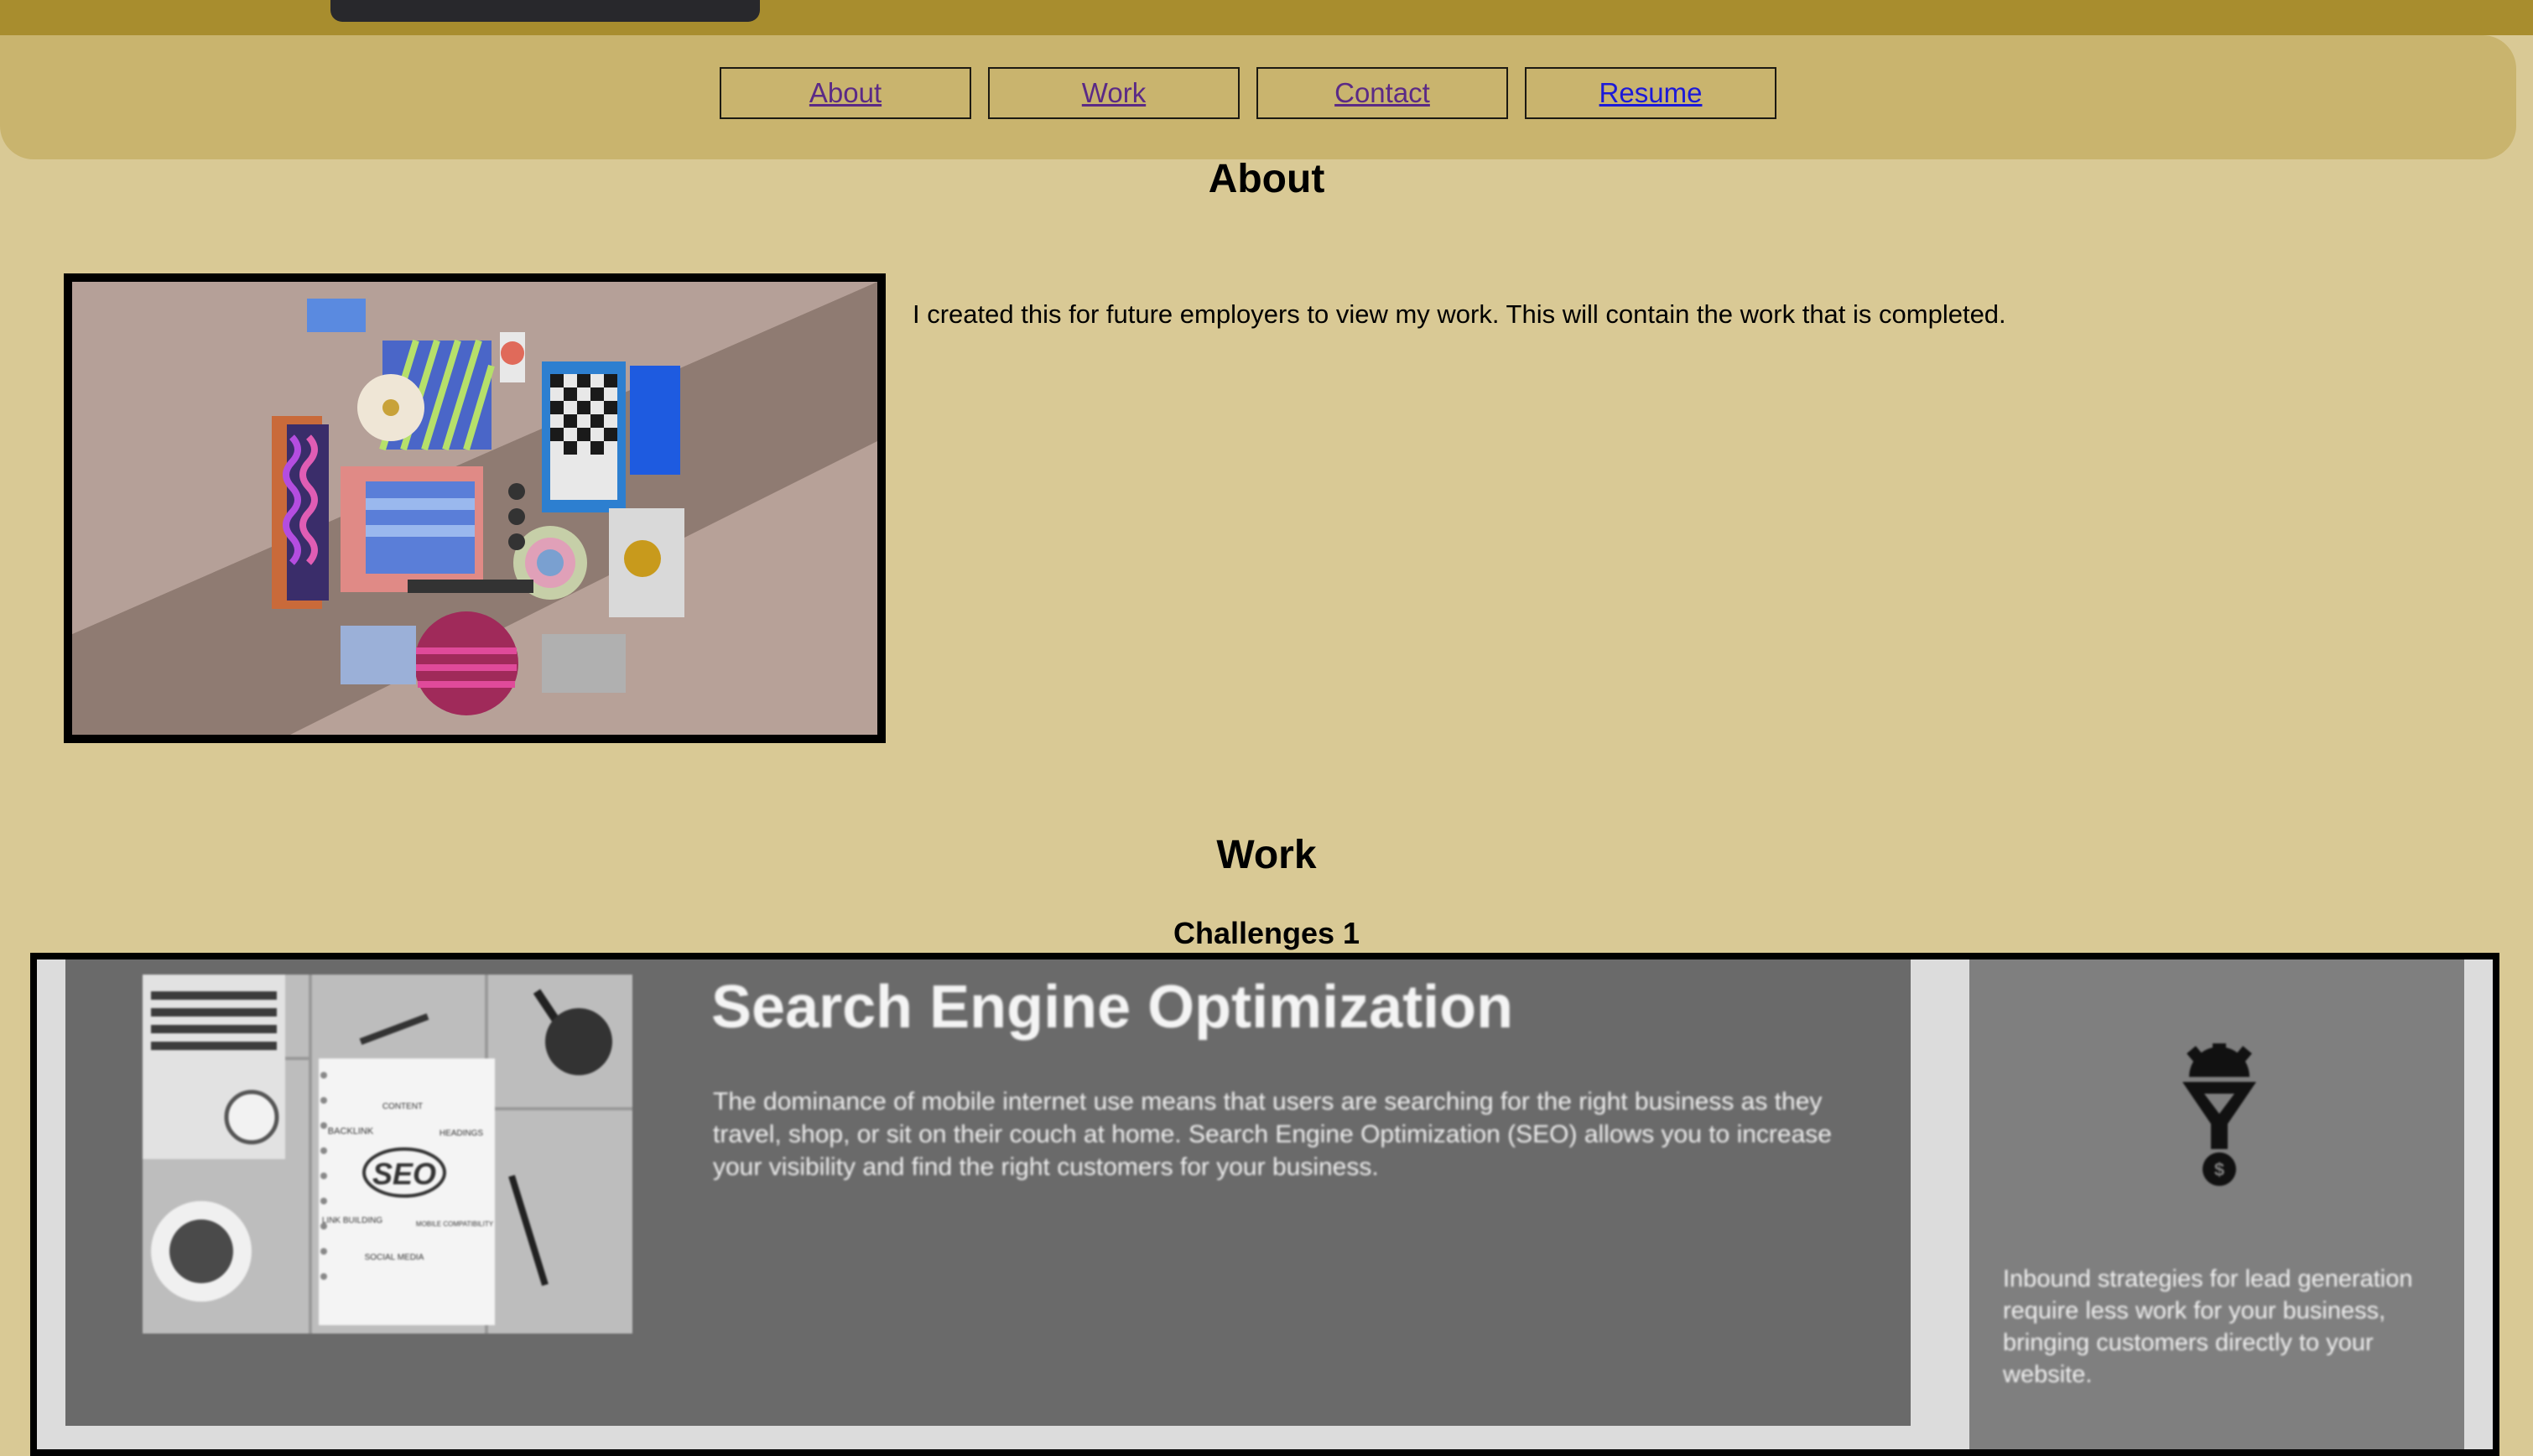  I want to click on seo-photo-label-backlink: BACKLINK, so click(351, 1131).